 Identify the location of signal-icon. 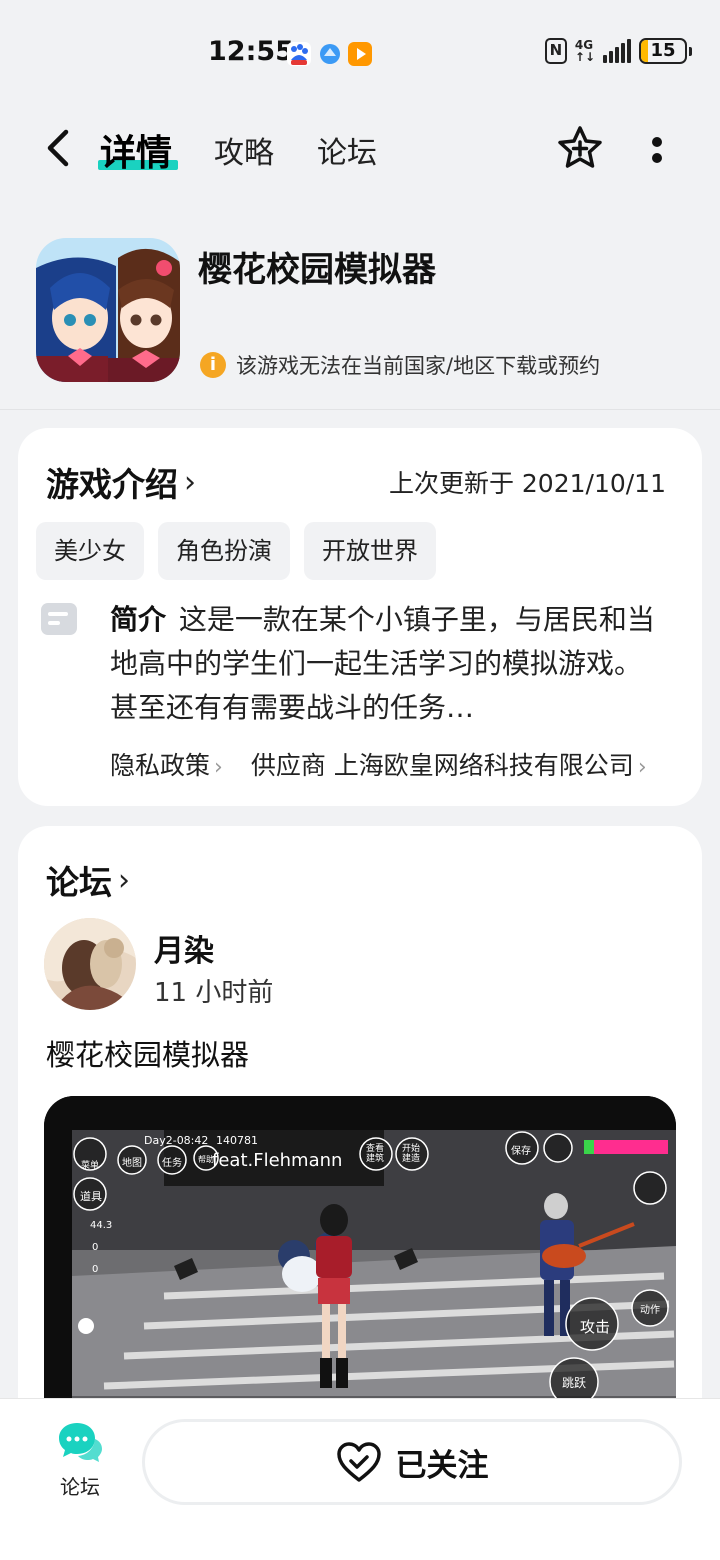
(617, 51).